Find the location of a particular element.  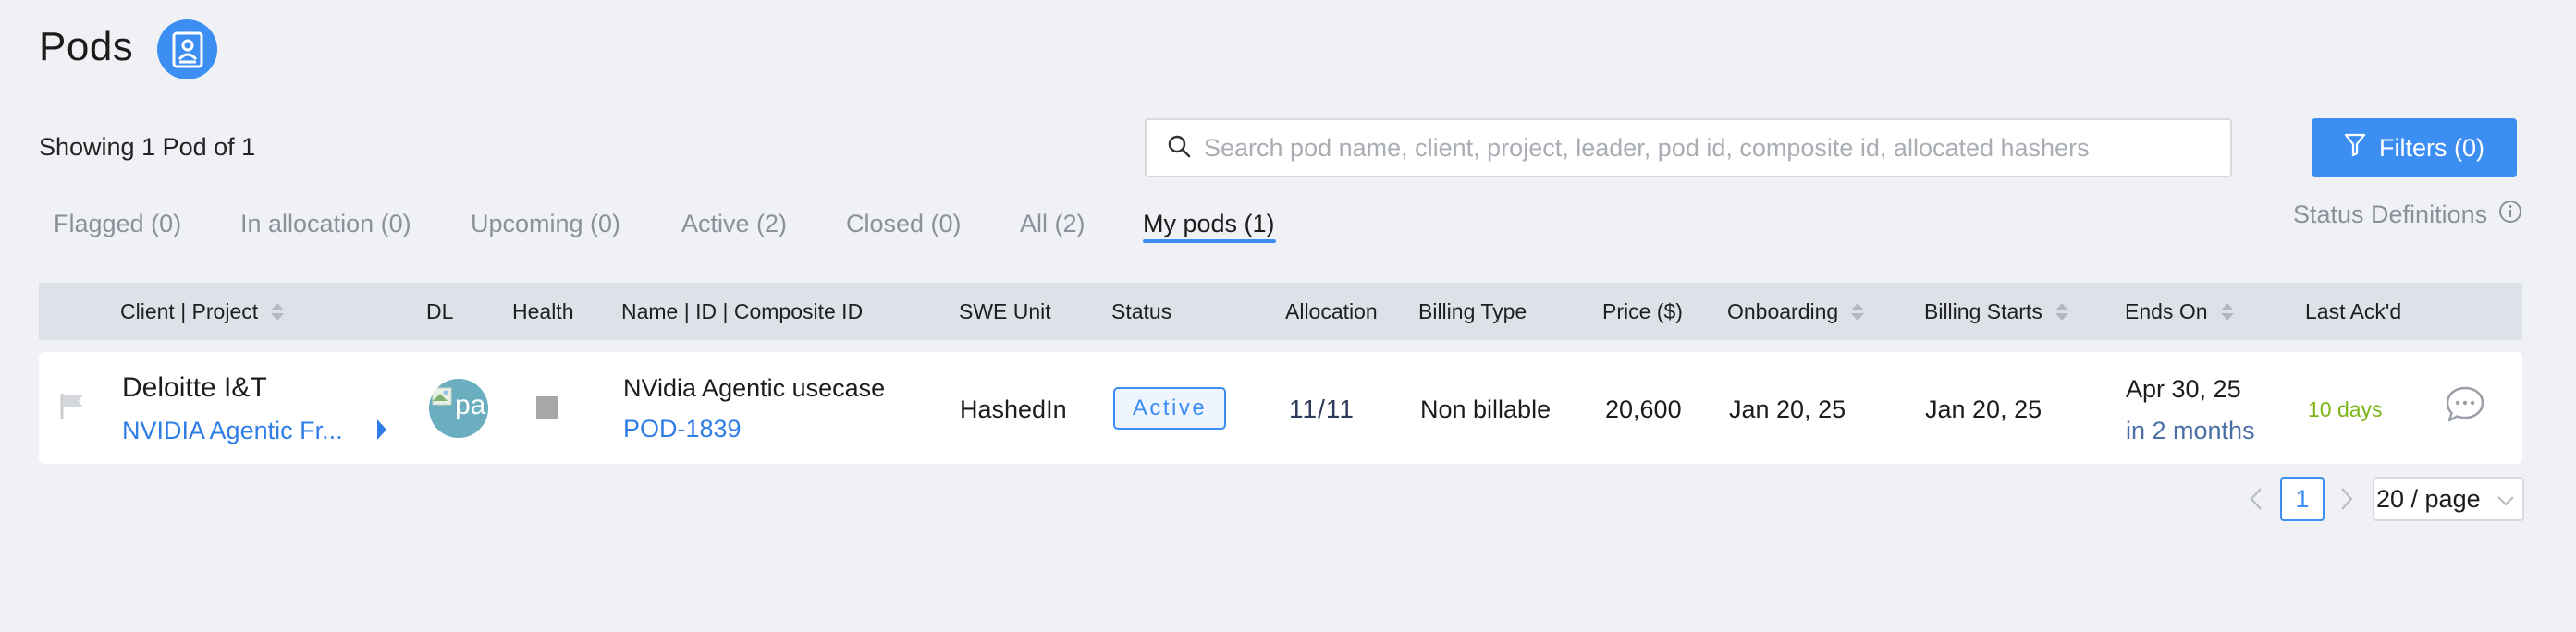

last-ackd: 10 days is located at coordinates (2345, 409).